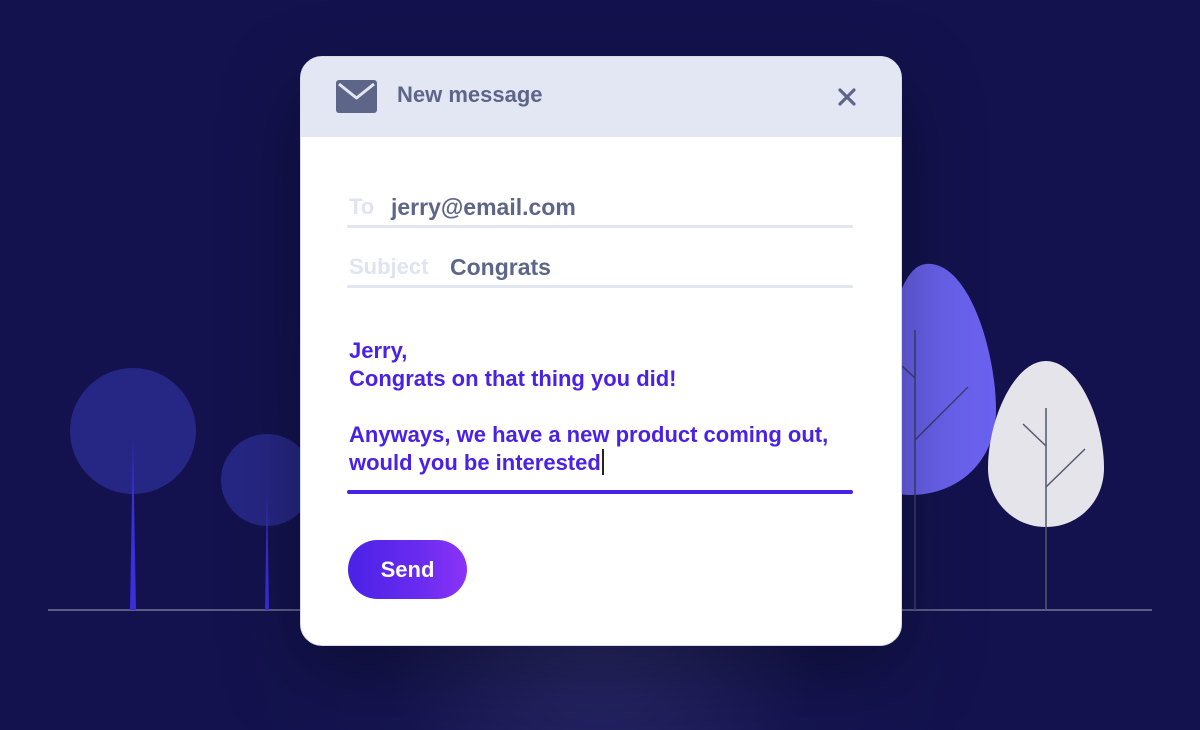 This screenshot has width=1200, height=730. Describe the element at coordinates (609, 463) in the screenshot. I see `body-line-last: would you be interested` at that location.